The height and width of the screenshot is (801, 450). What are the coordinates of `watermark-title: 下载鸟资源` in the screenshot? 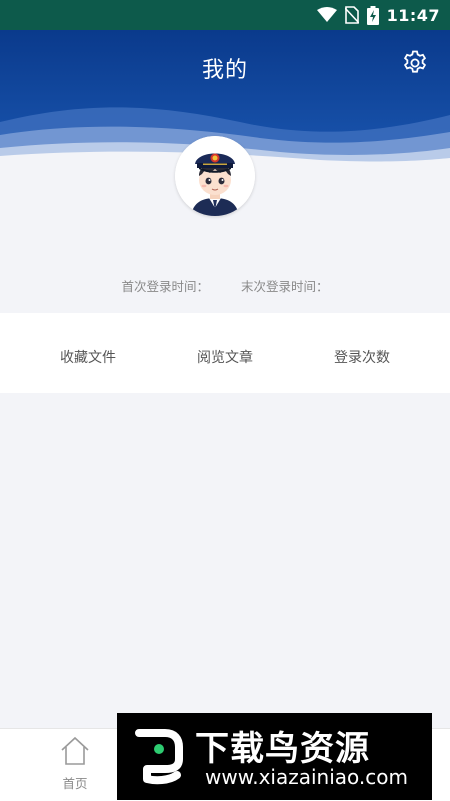 It's located at (282, 749).